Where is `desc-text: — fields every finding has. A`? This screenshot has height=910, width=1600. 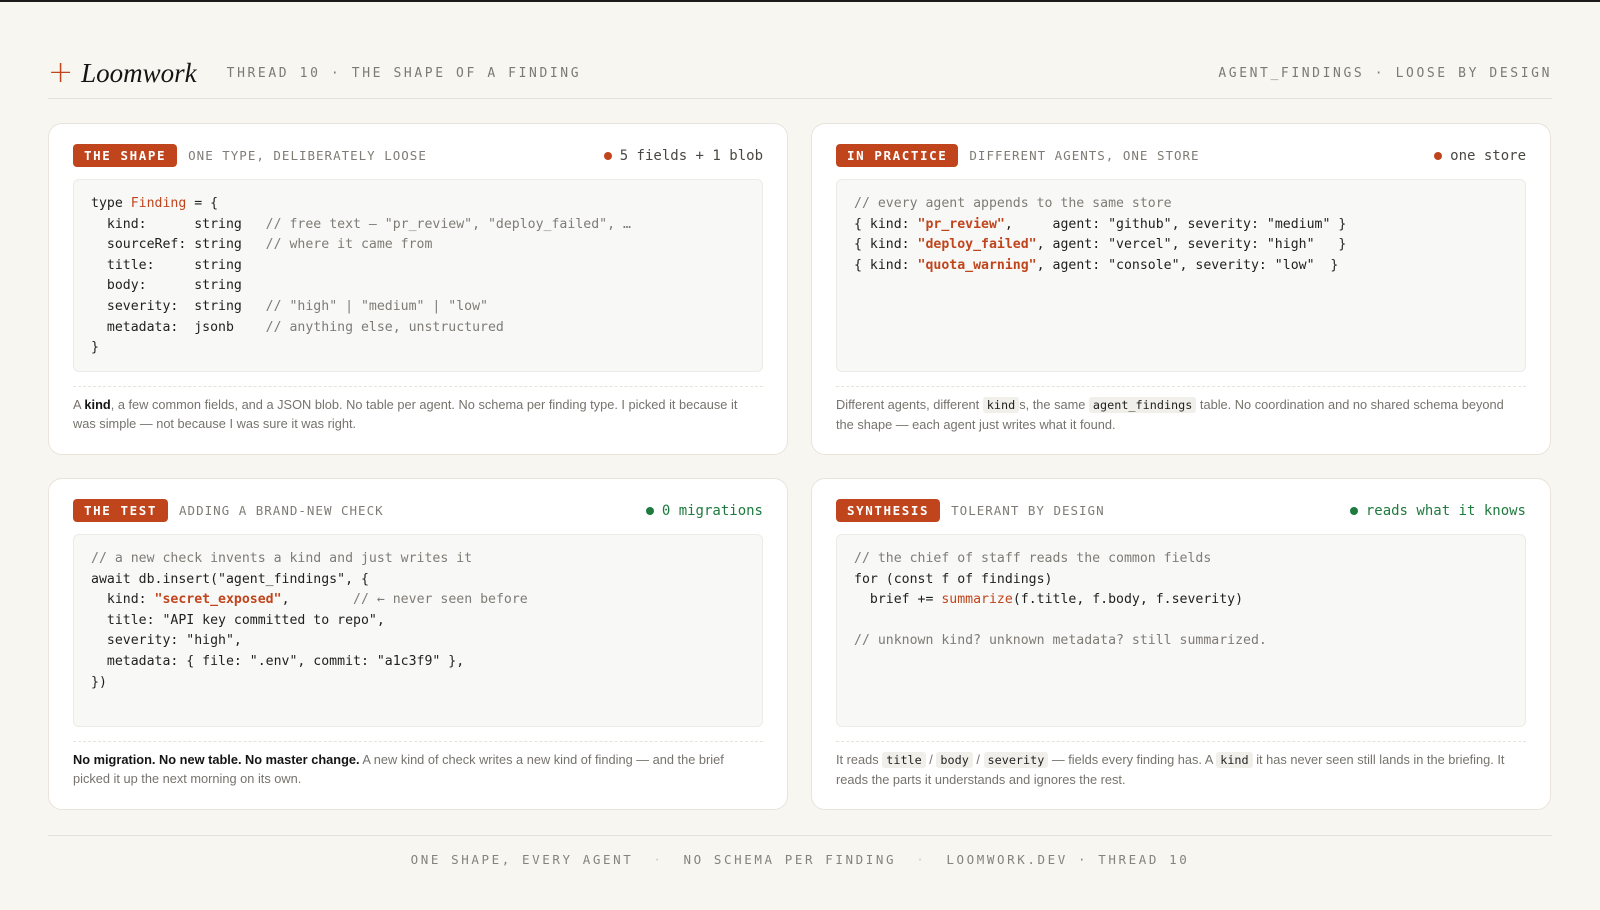 desc-text: — fields every finding has. A is located at coordinates (1132, 759).